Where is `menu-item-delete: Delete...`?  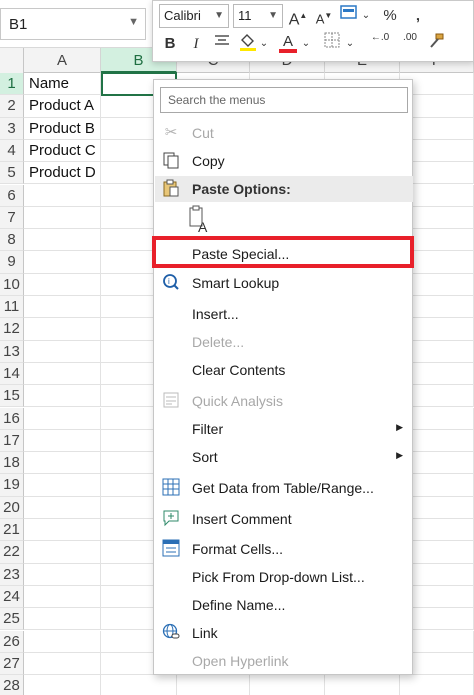
menu-item-delete: Delete... is located at coordinates (284, 342).